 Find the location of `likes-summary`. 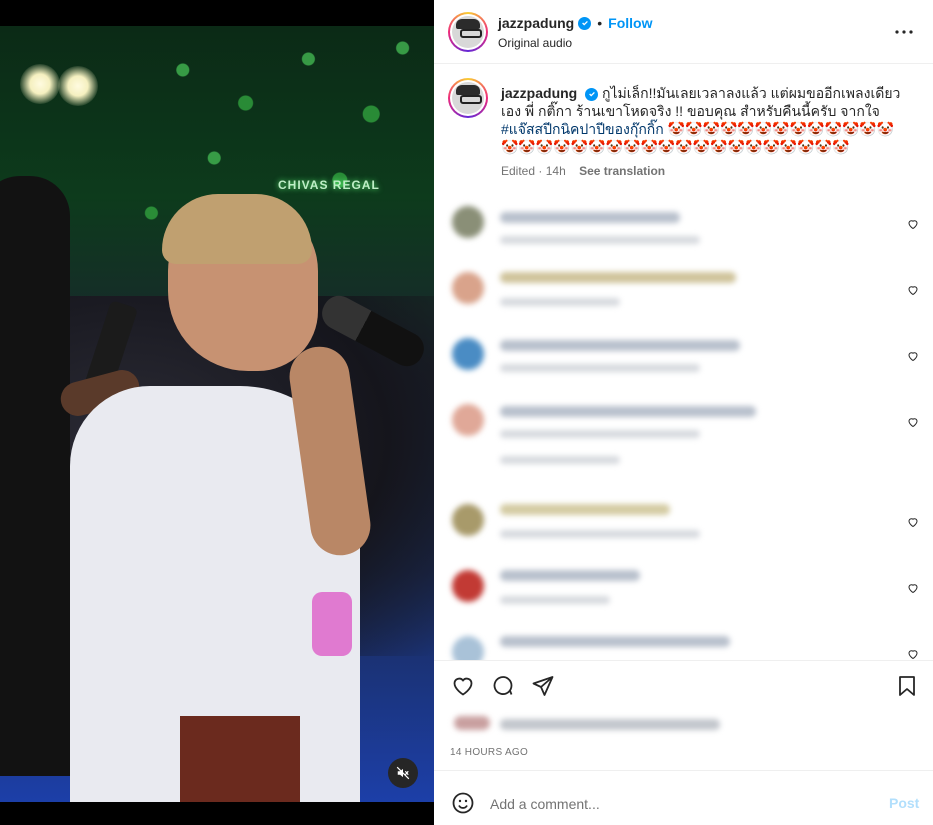

likes-summary is located at coordinates (592, 724).